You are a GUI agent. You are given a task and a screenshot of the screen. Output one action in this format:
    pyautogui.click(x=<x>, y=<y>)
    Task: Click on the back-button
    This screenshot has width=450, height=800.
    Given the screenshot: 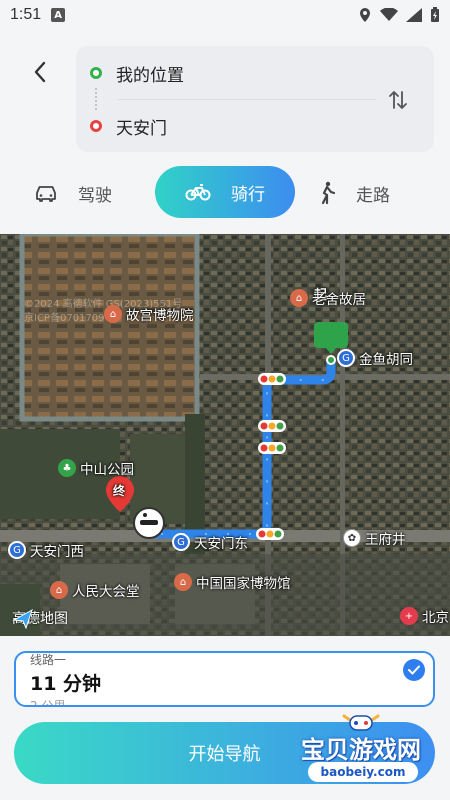 What is the action you would take?
    pyautogui.click(x=40, y=72)
    